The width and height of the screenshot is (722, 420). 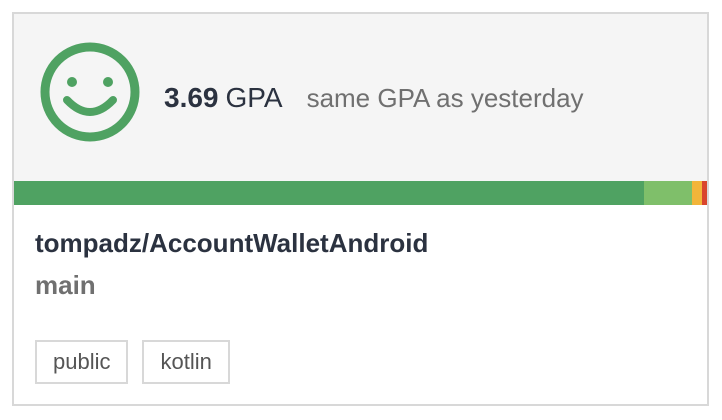 What do you see at coordinates (231, 243) in the screenshot?
I see `repo-name-link: tompadz/AccountWalletAndroid` at bounding box center [231, 243].